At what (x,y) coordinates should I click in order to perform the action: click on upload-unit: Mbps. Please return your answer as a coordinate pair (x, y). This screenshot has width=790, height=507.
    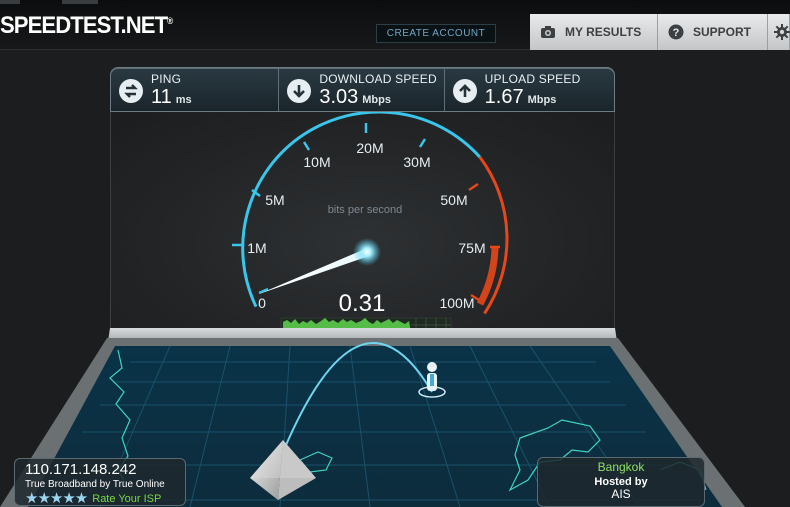
    Looking at the image, I should click on (542, 100).